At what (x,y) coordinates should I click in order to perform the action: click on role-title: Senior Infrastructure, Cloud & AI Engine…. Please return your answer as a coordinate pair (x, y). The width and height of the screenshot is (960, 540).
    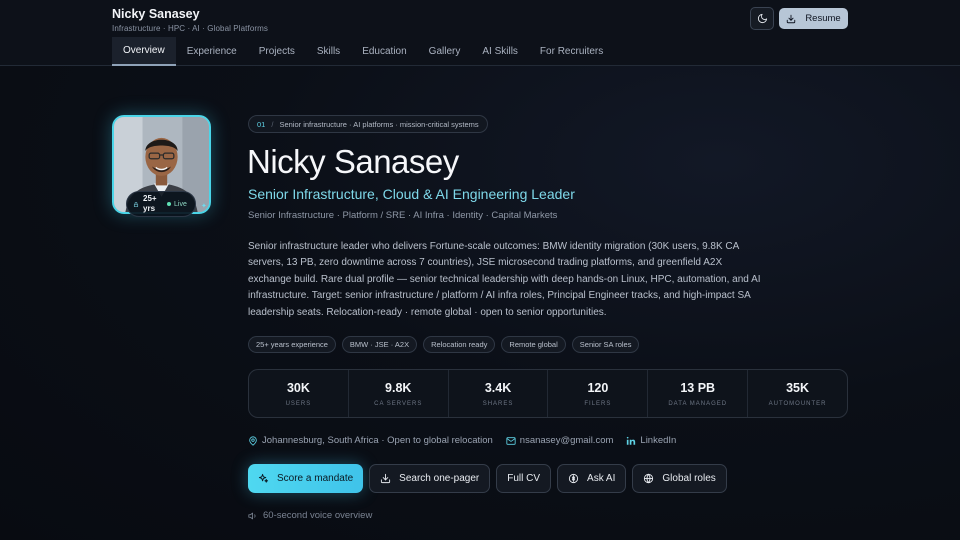
    Looking at the image, I should click on (411, 194).